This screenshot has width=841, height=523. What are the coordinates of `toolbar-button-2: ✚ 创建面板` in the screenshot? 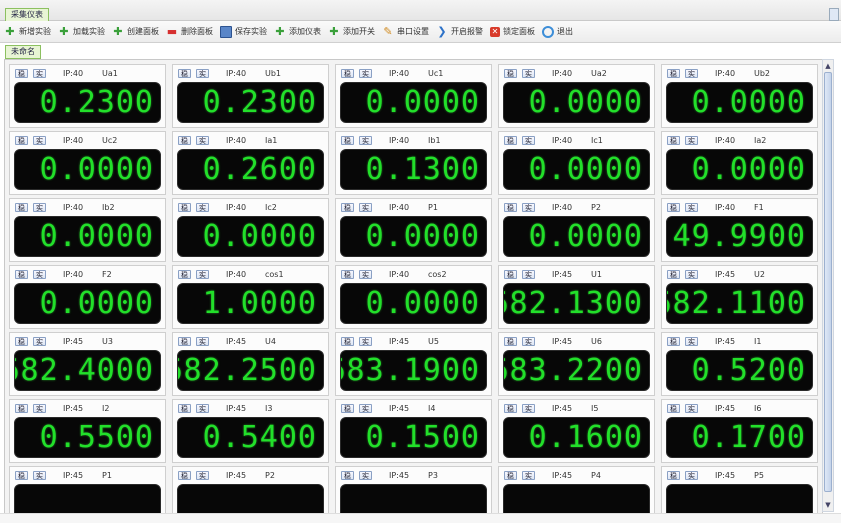 It's located at (135, 31).